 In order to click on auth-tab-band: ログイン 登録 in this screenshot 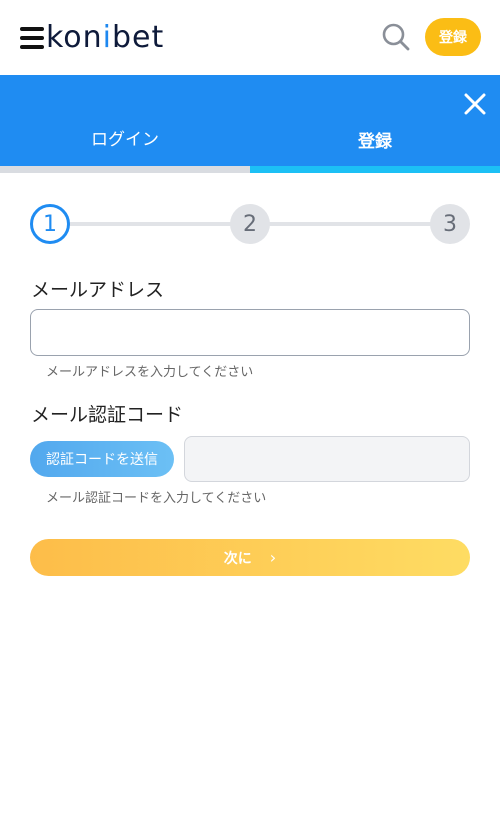, I will do `click(250, 124)`.